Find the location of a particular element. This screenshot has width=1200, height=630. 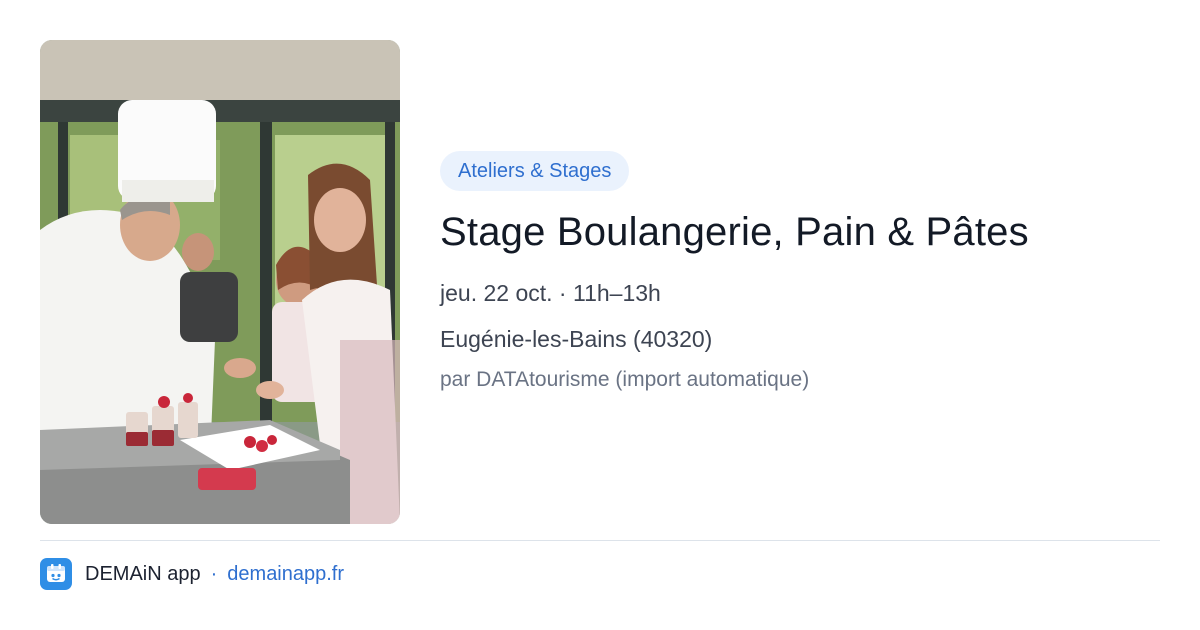

app-domain-link: demainapp.fr is located at coordinates (285, 574).